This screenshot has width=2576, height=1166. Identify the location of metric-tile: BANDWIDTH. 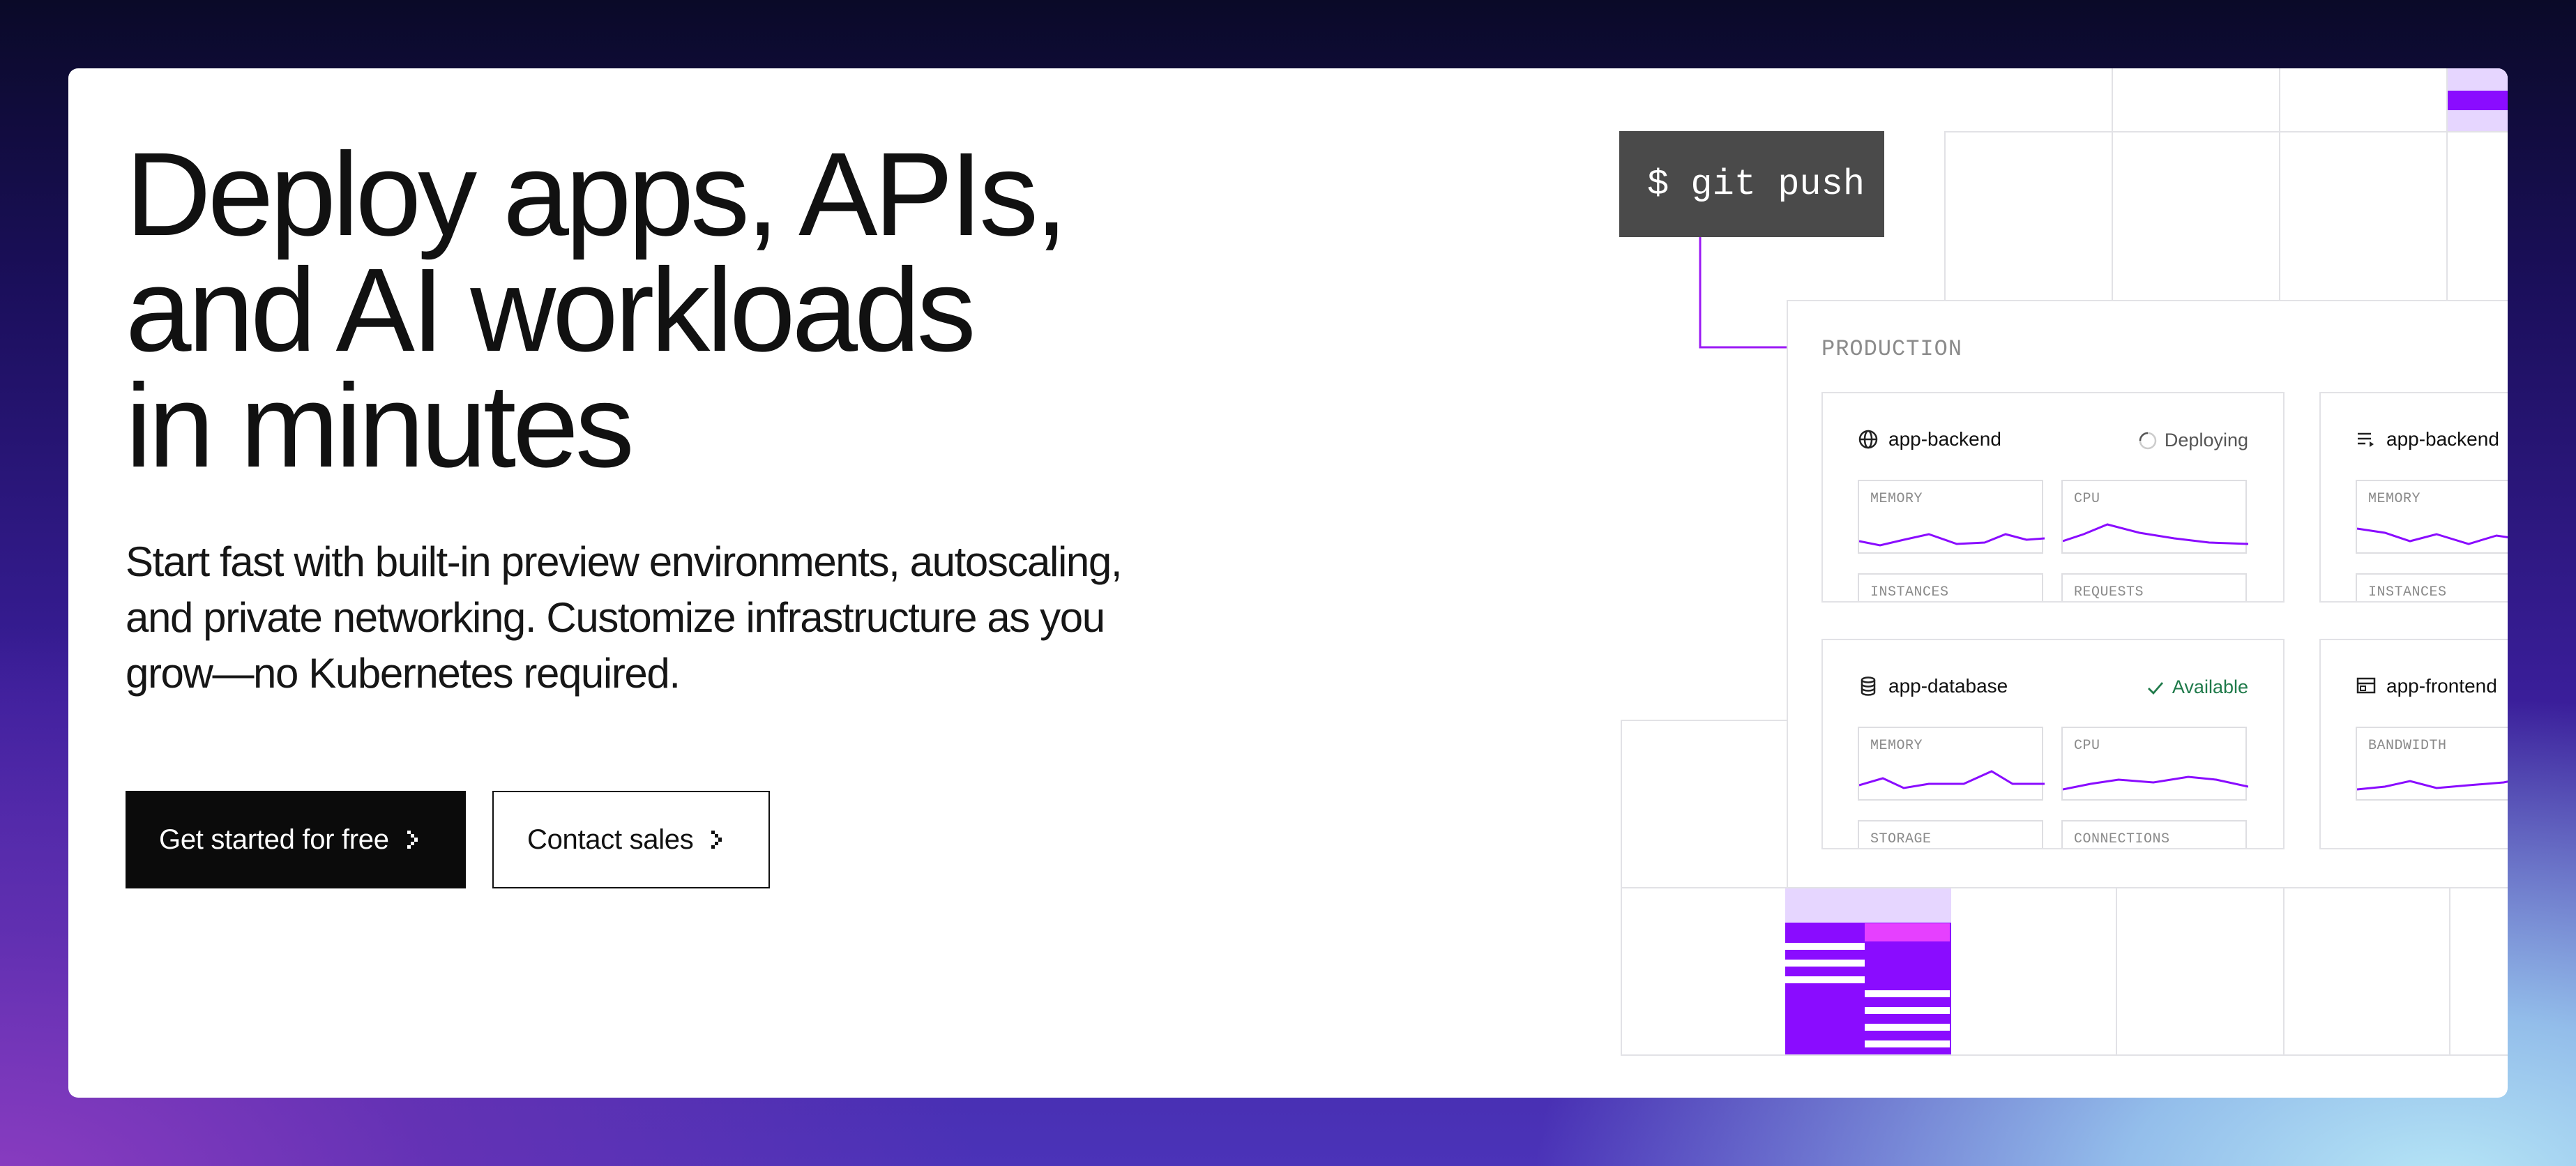
(2432, 764).